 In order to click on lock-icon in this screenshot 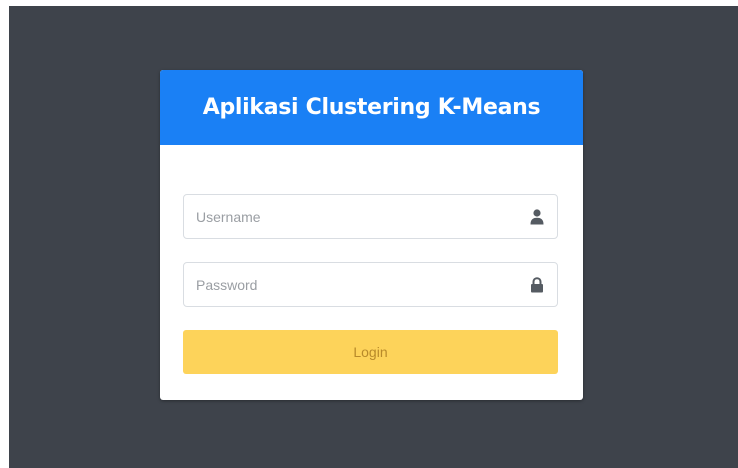, I will do `click(537, 284)`.